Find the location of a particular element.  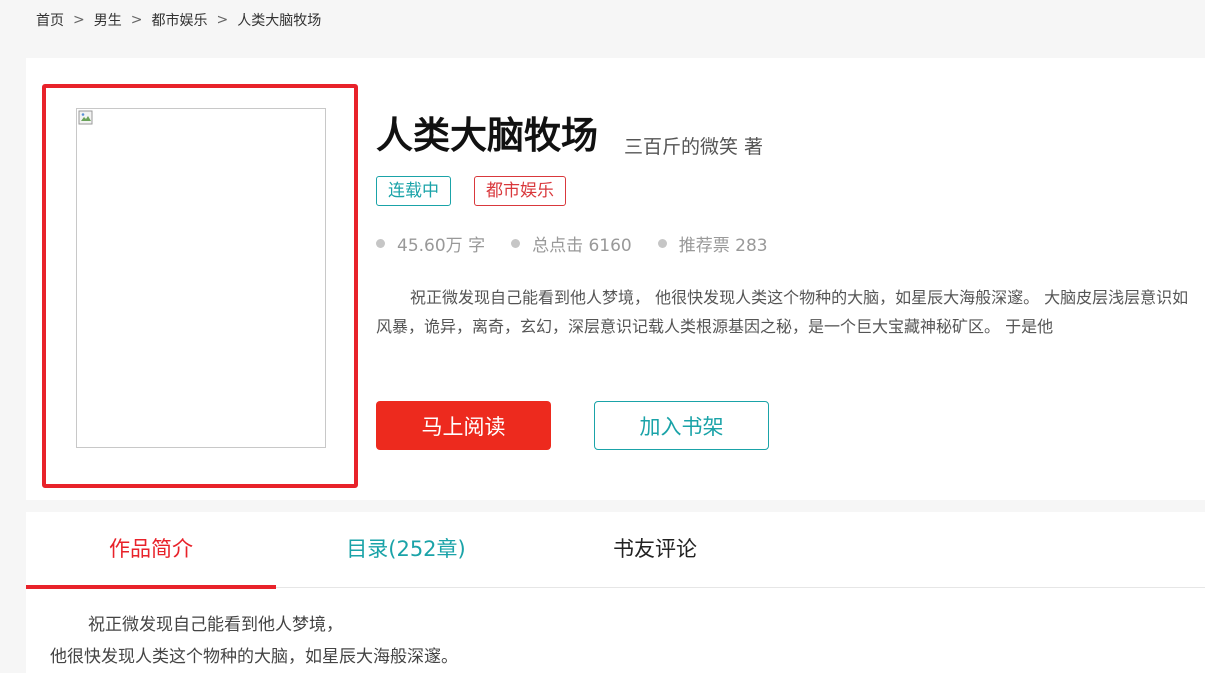

breadcrumb: 首页 > 男生 > 都市娱乐 > 人类大脑牧场 is located at coordinates (178, 20).